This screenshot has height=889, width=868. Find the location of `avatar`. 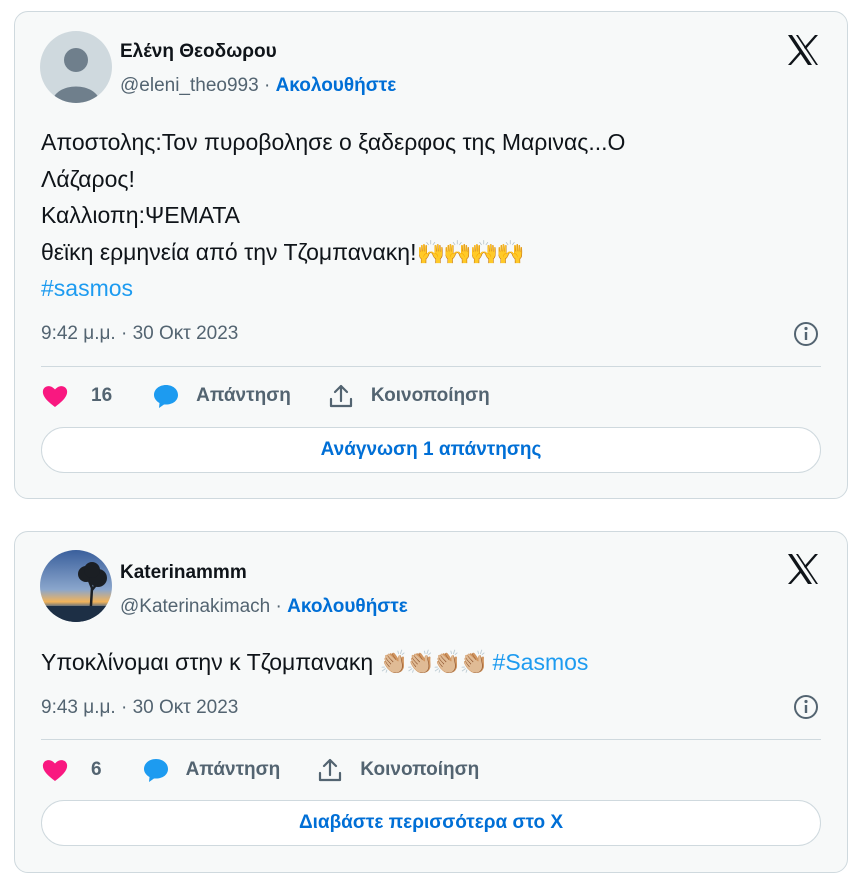

avatar is located at coordinates (76, 586).